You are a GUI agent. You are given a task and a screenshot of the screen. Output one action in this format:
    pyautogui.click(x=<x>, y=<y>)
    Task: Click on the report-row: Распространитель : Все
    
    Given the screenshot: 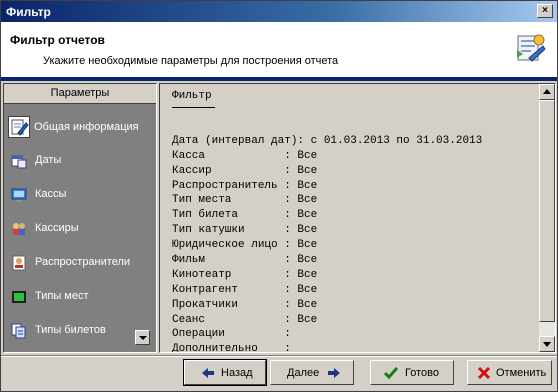 What is the action you would take?
    pyautogui.click(x=245, y=185)
    